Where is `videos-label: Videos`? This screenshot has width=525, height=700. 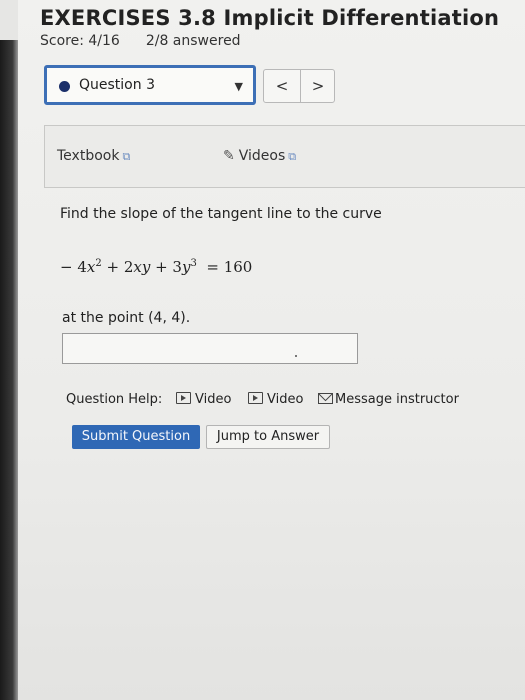
videos-label: Videos is located at coordinates (262, 156).